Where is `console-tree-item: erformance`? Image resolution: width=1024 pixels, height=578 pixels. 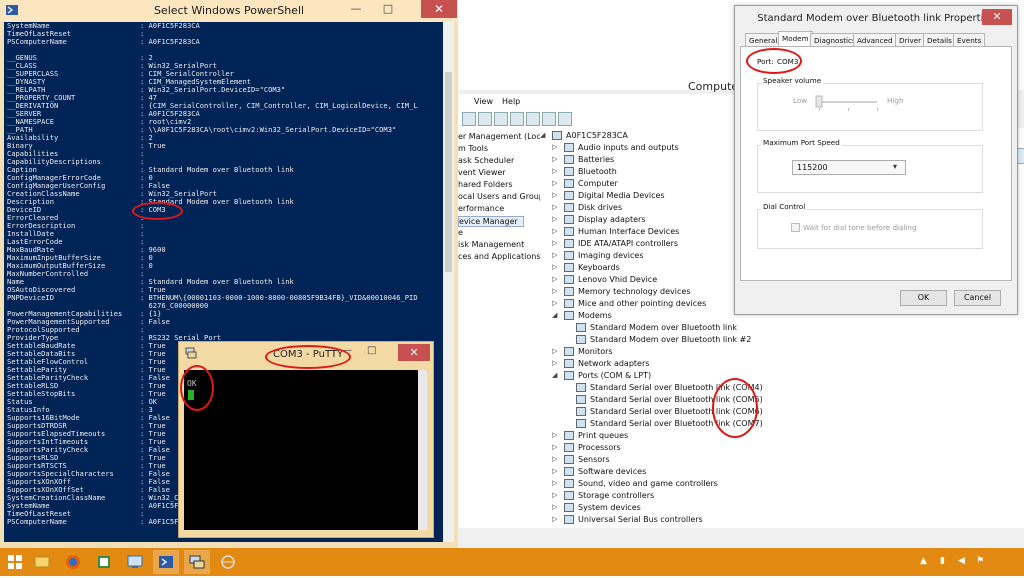 console-tree-item: erformance is located at coordinates (481, 208).